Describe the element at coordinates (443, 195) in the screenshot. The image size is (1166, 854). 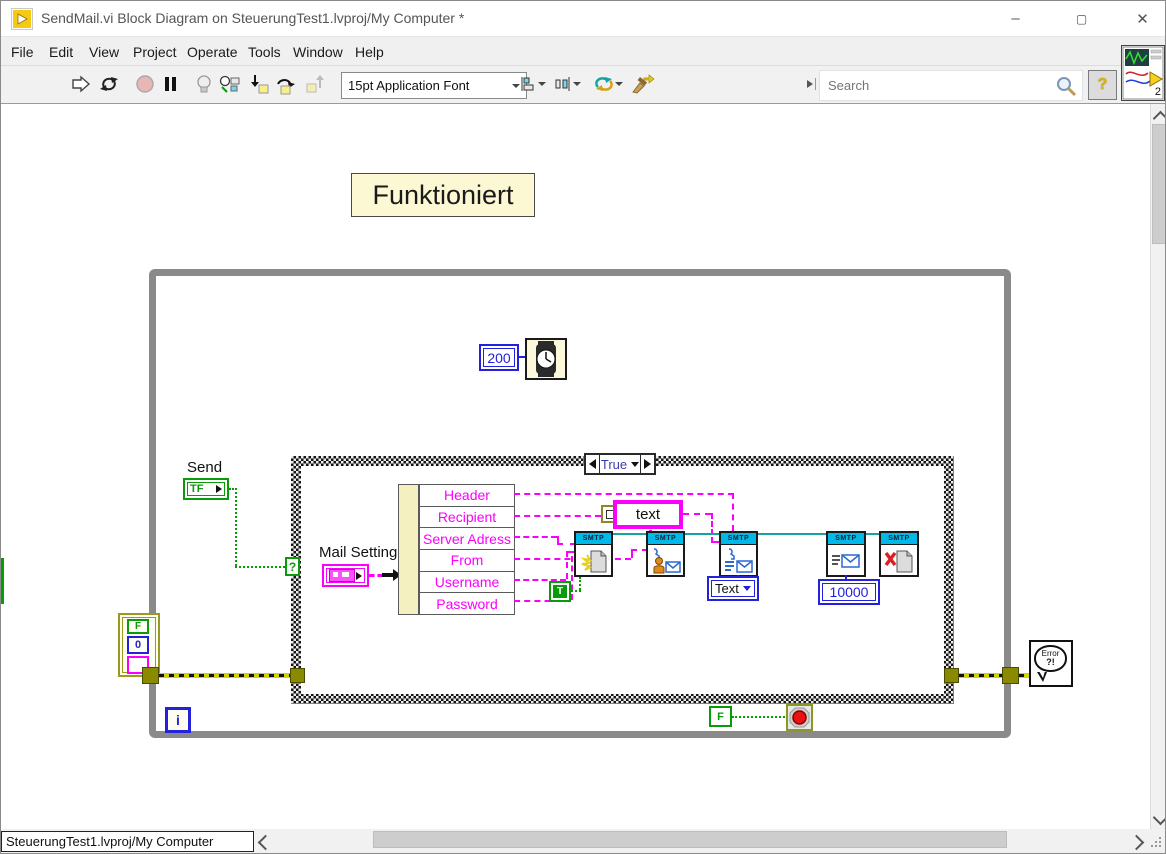
I see `free-label-comment: Funktioniert` at that location.